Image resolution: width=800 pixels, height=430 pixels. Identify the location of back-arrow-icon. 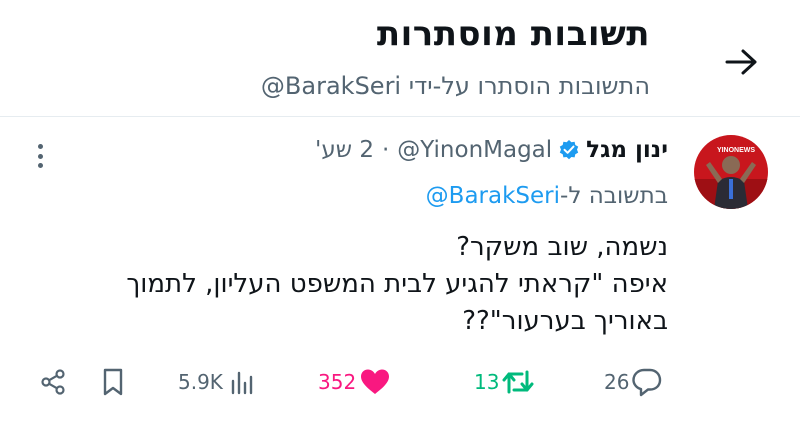
(741, 62).